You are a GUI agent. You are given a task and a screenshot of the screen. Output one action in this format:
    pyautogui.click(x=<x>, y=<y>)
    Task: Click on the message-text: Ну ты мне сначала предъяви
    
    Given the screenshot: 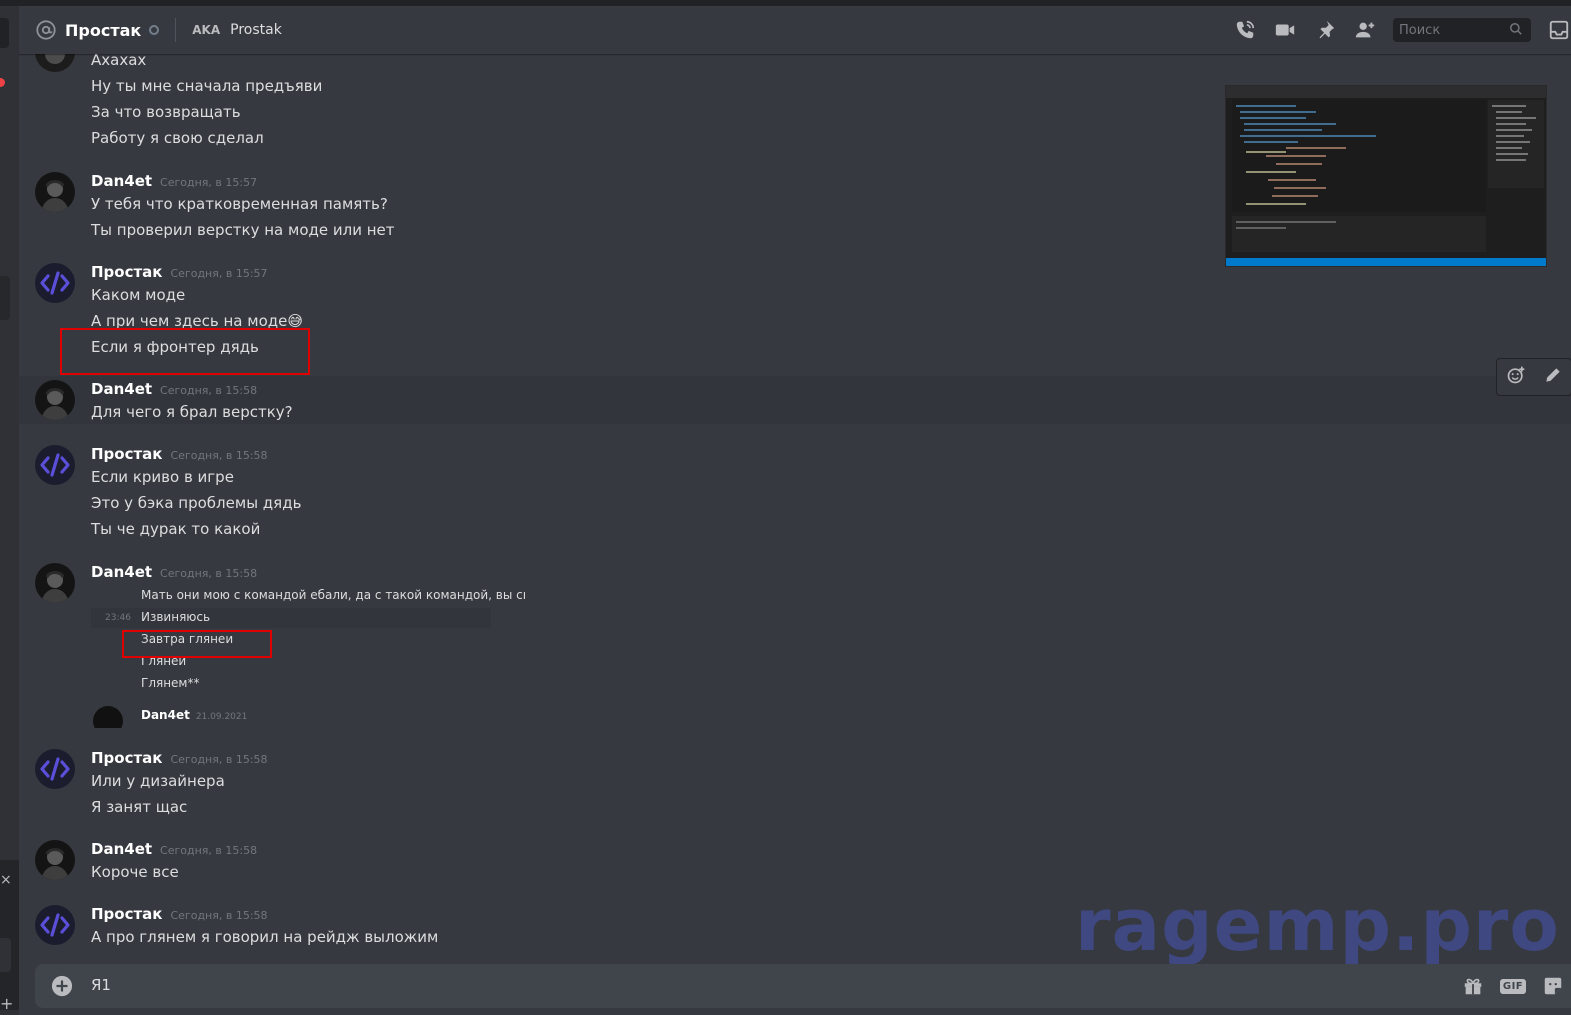 What is the action you would take?
    pyautogui.click(x=207, y=86)
    